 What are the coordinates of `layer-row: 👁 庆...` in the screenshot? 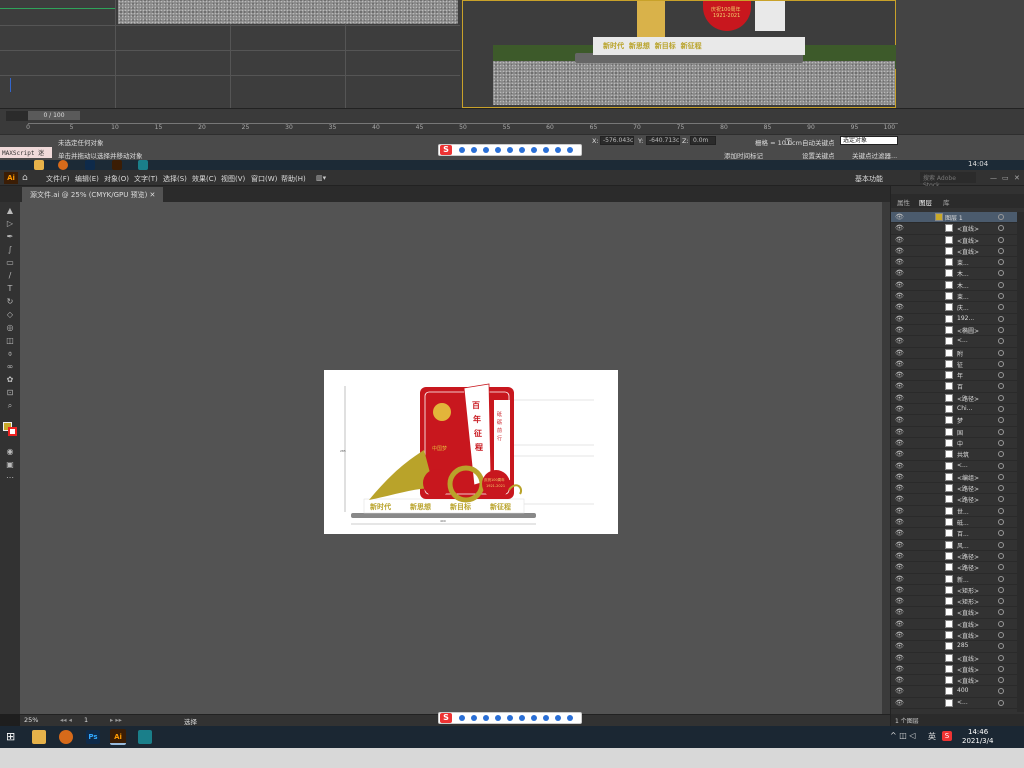 It's located at (954, 308).